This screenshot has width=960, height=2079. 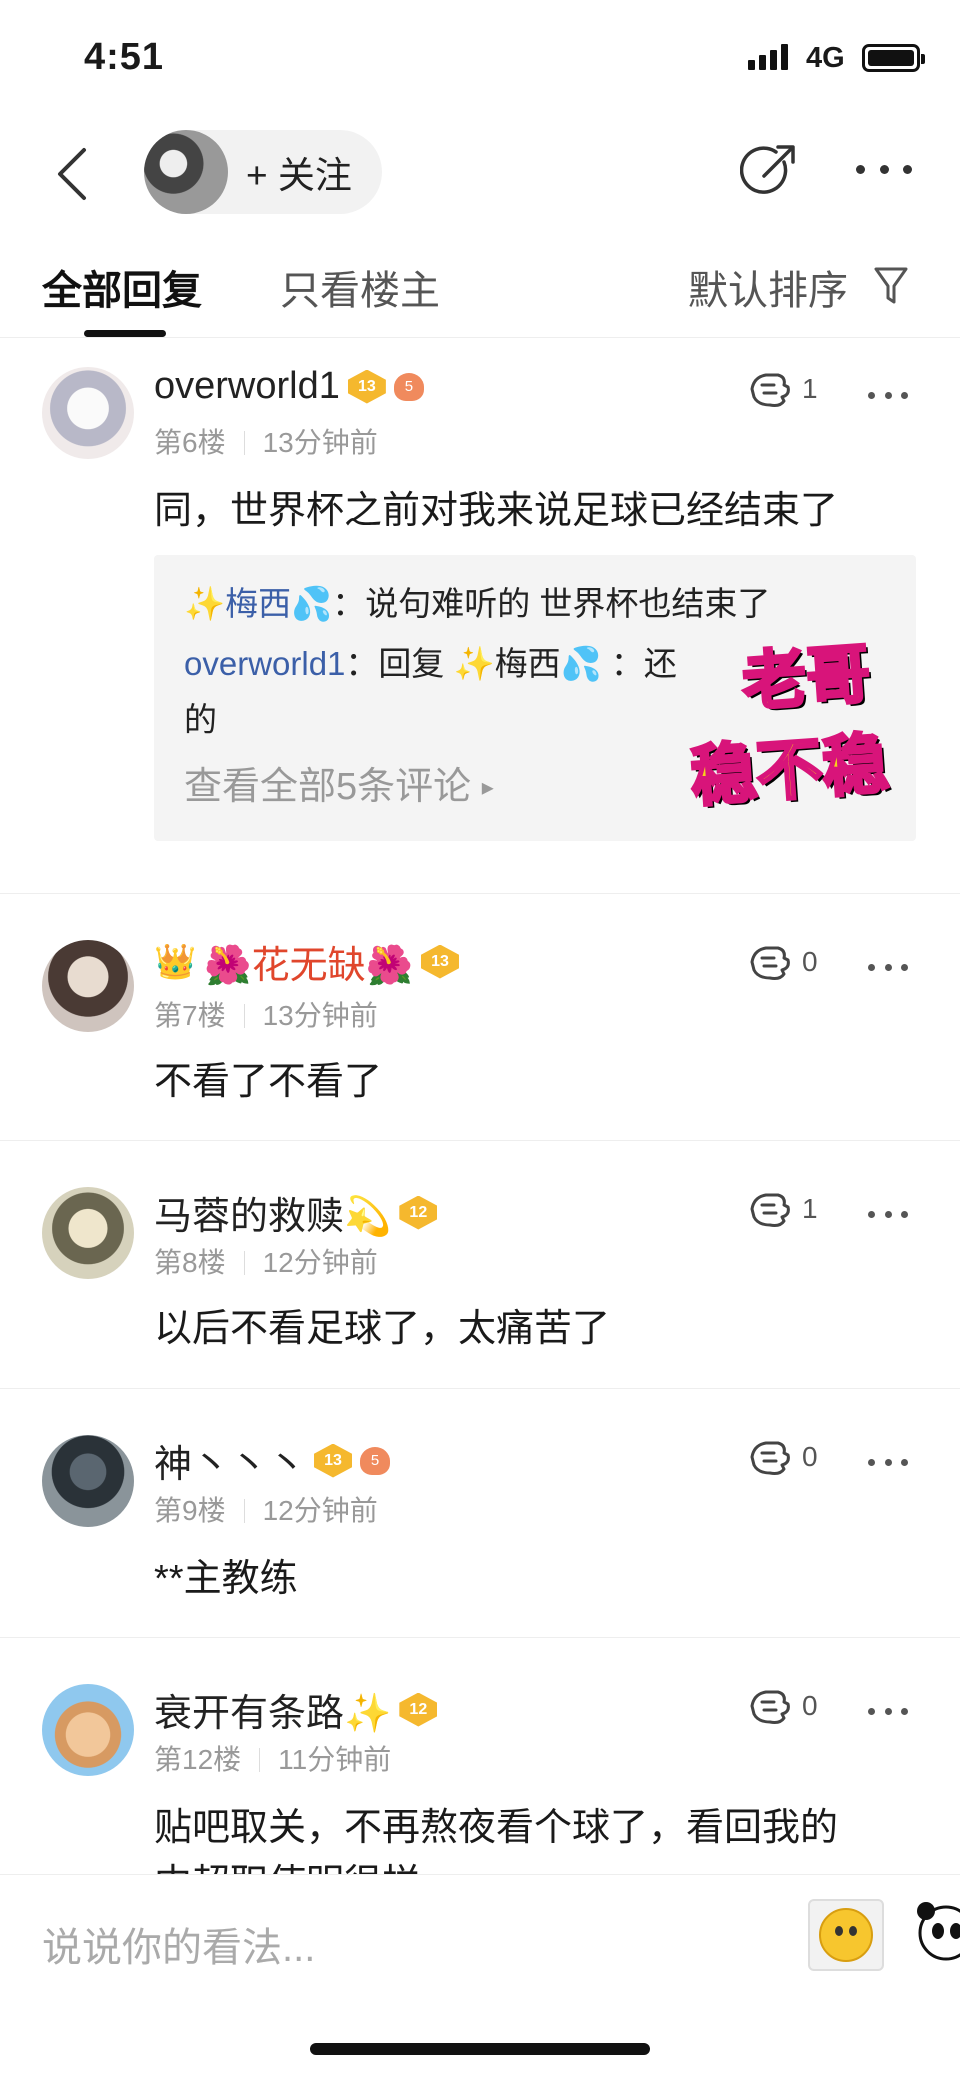 What do you see at coordinates (884, 169) in the screenshot?
I see `more-icon` at bounding box center [884, 169].